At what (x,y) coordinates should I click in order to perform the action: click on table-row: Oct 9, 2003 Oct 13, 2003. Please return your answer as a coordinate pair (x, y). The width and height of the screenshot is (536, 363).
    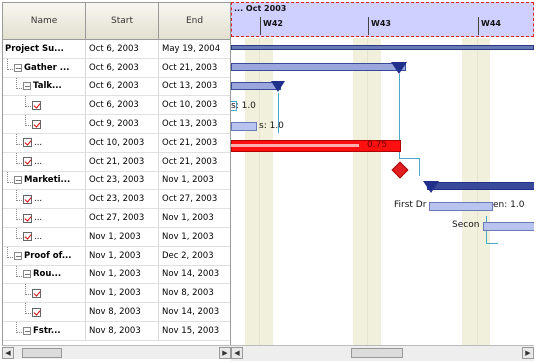
    Looking at the image, I should click on (116, 124).